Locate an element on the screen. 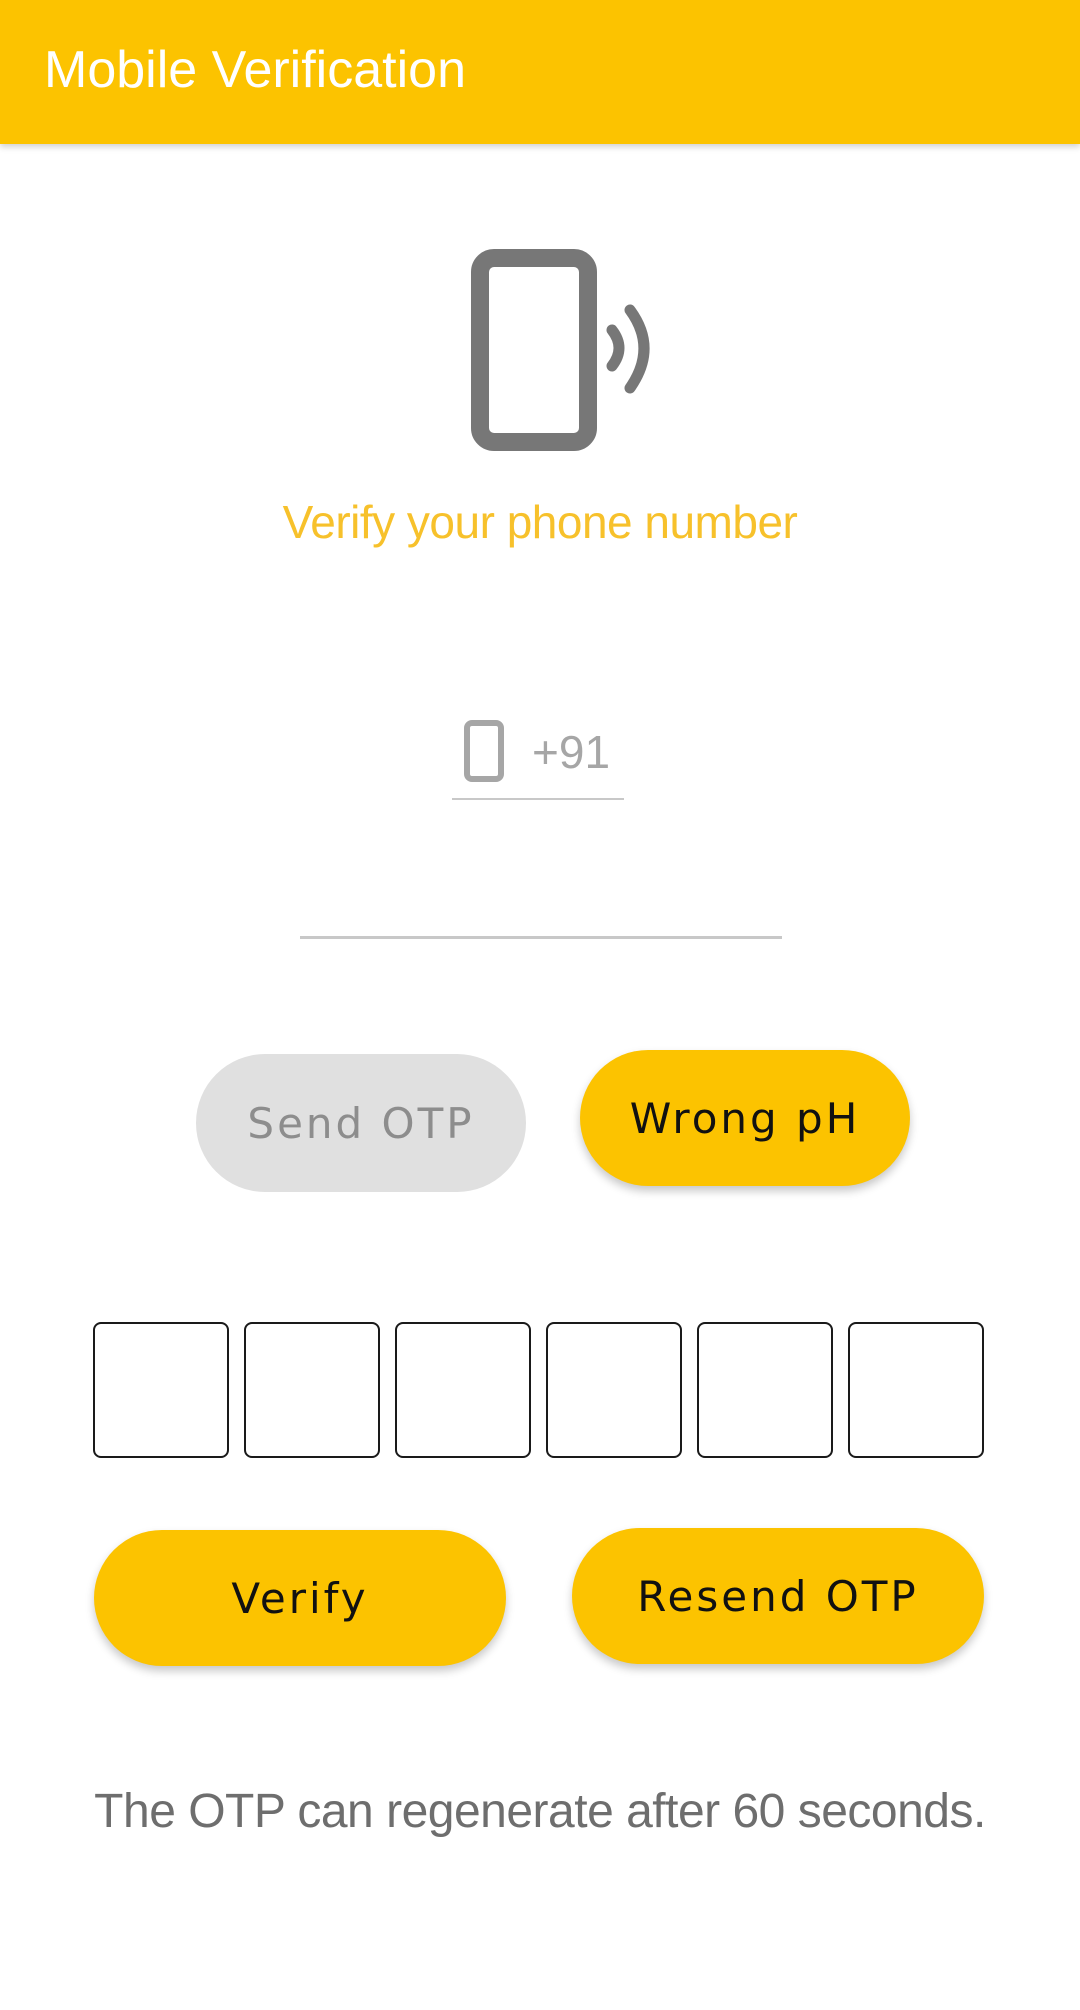 The width and height of the screenshot is (1080, 2010). resend-otp-button: Resend OTP is located at coordinates (778, 1596).